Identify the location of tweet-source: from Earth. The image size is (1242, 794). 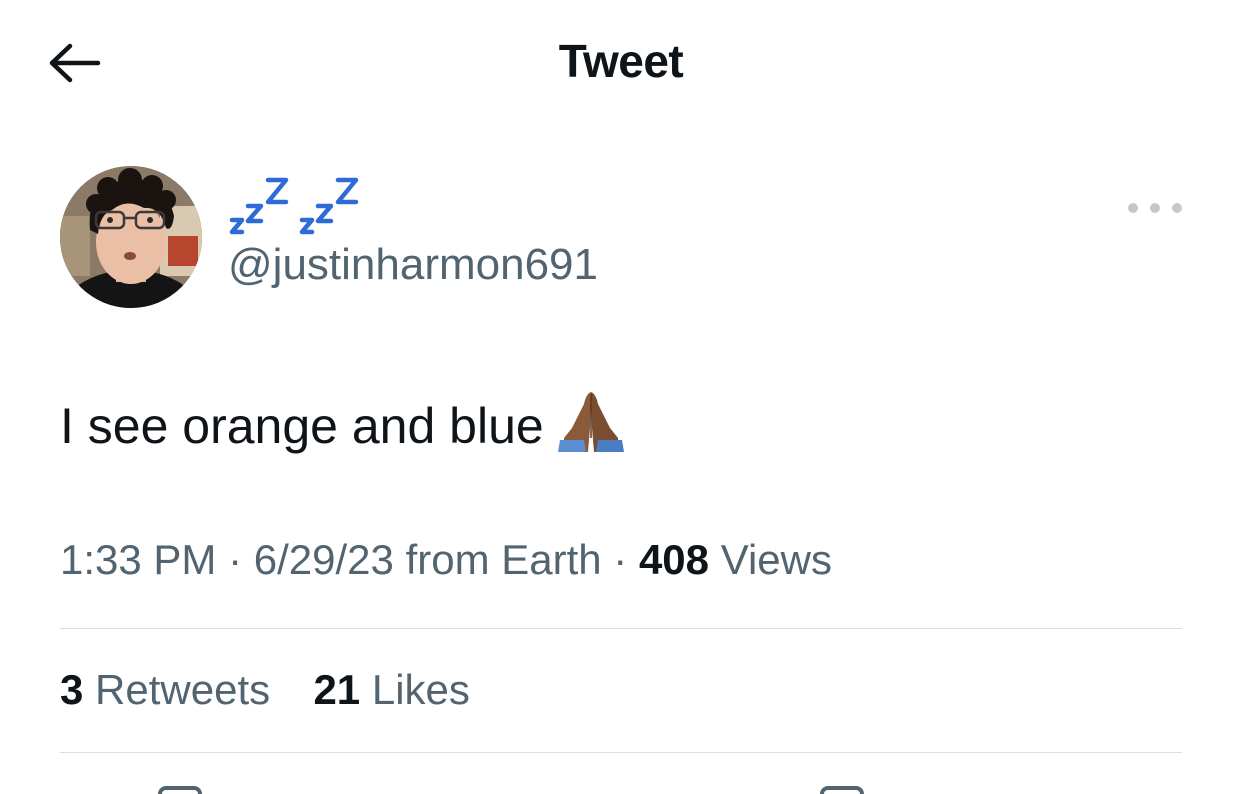
(503, 559).